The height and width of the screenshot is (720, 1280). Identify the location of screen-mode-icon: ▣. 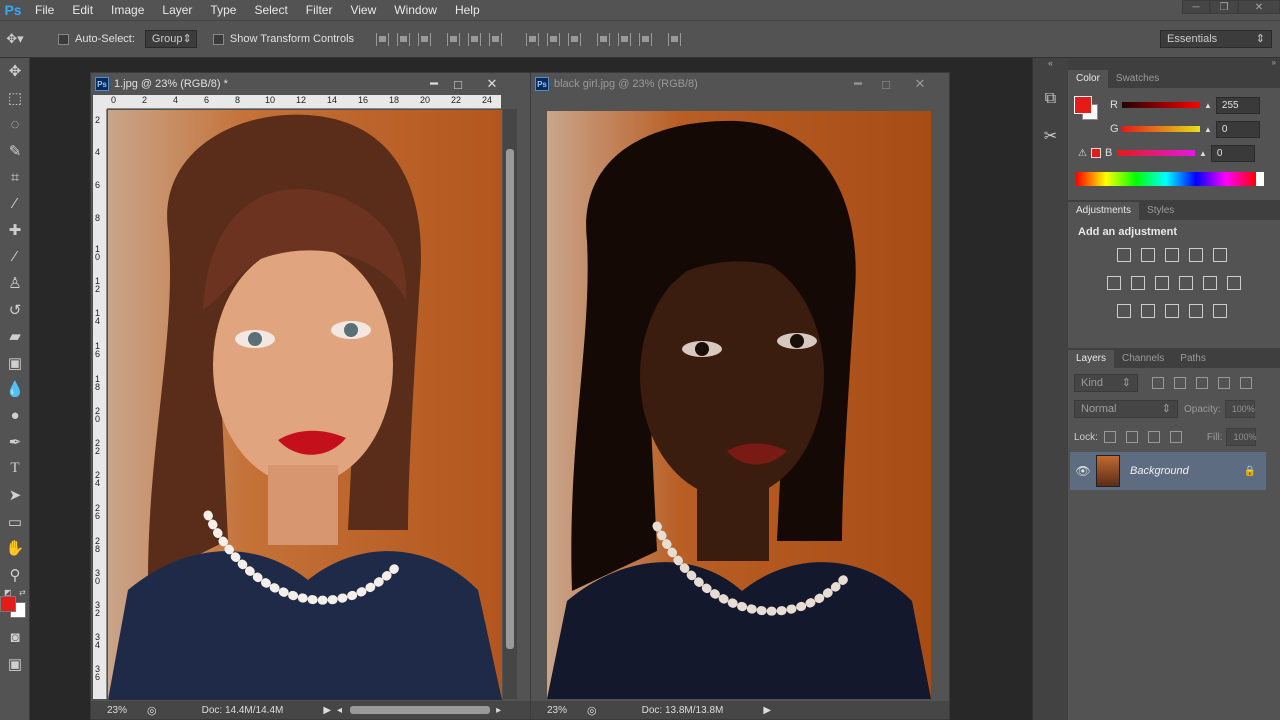
(15, 664).